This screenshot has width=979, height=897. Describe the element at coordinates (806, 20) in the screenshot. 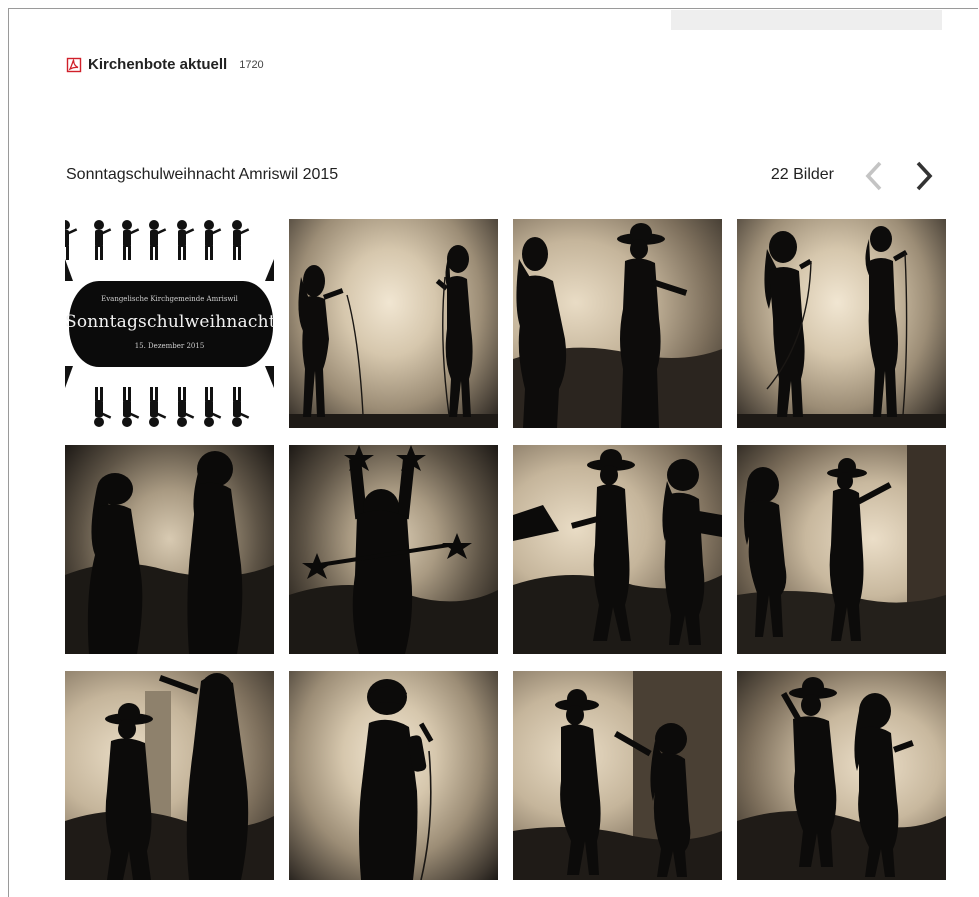

I see `top-search-bar` at that location.